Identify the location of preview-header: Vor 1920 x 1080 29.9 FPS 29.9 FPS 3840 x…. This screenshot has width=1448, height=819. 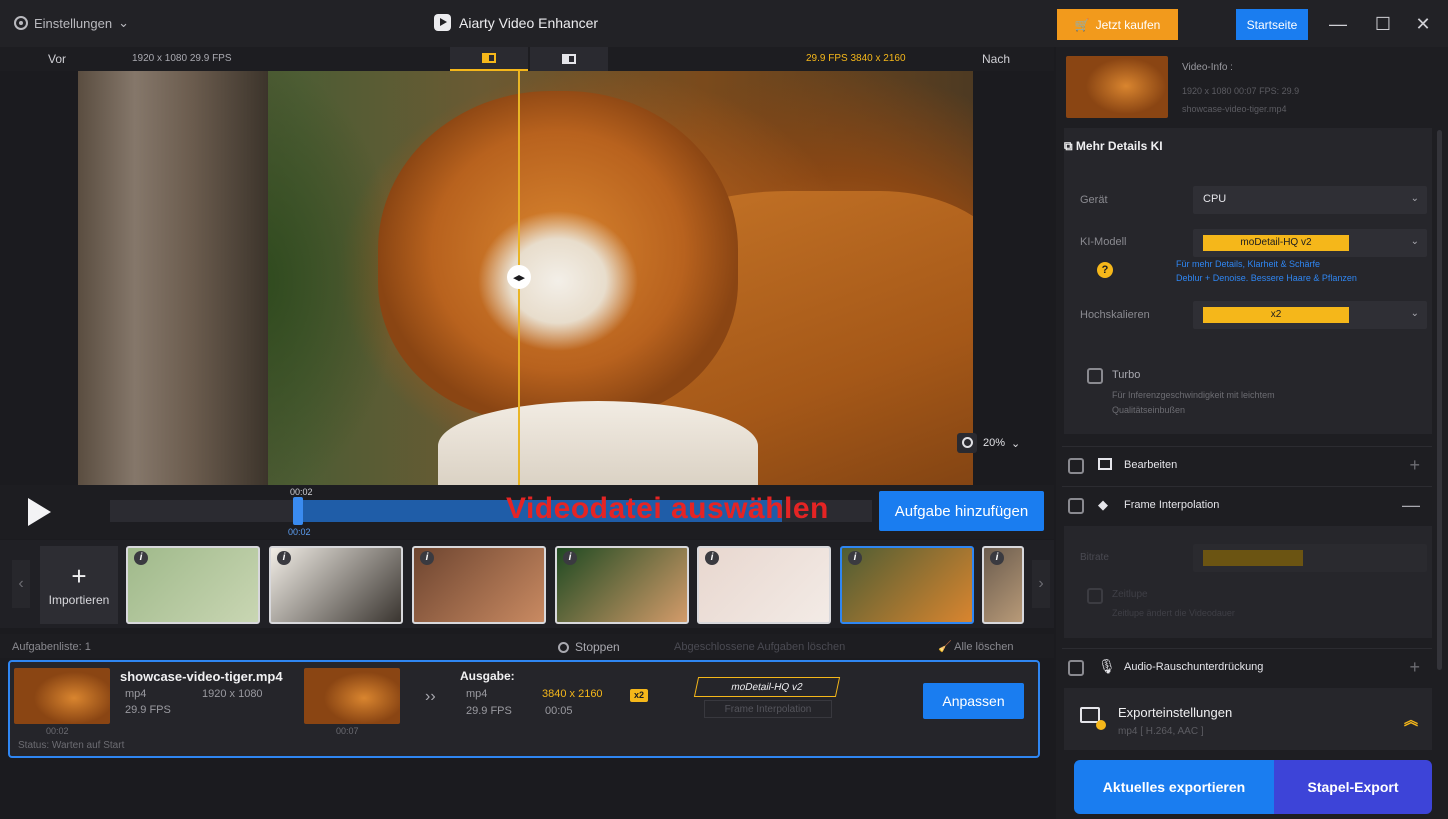
(527, 59).